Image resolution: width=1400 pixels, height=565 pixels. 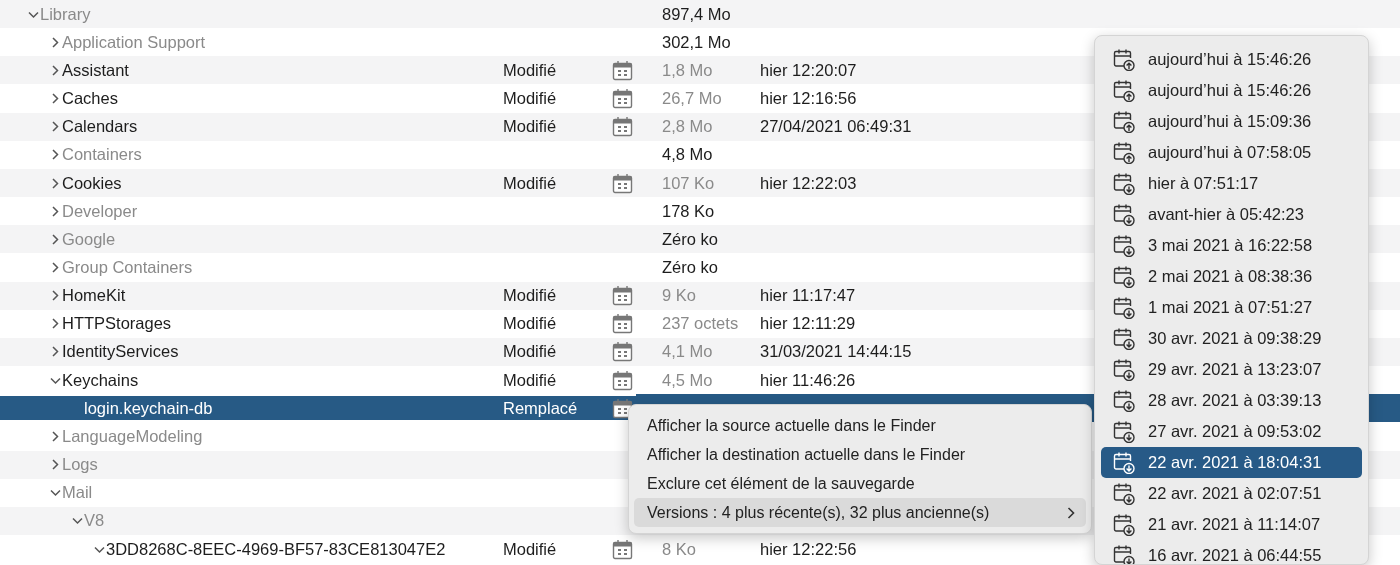 I want to click on size-text: 237 octets, so click(x=700, y=323).